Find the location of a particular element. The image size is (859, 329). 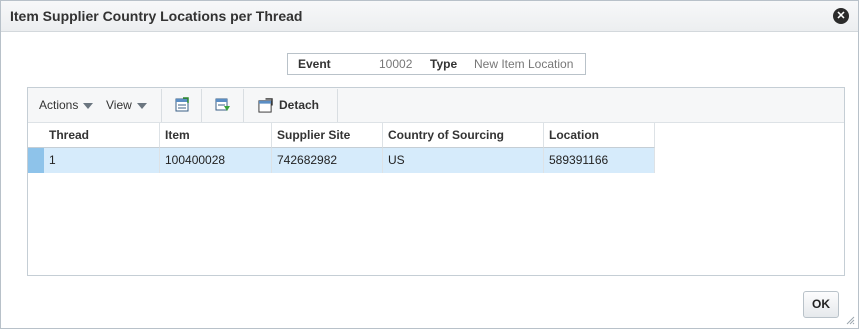

cell-item: 100400028 is located at coordinates (216, 160).